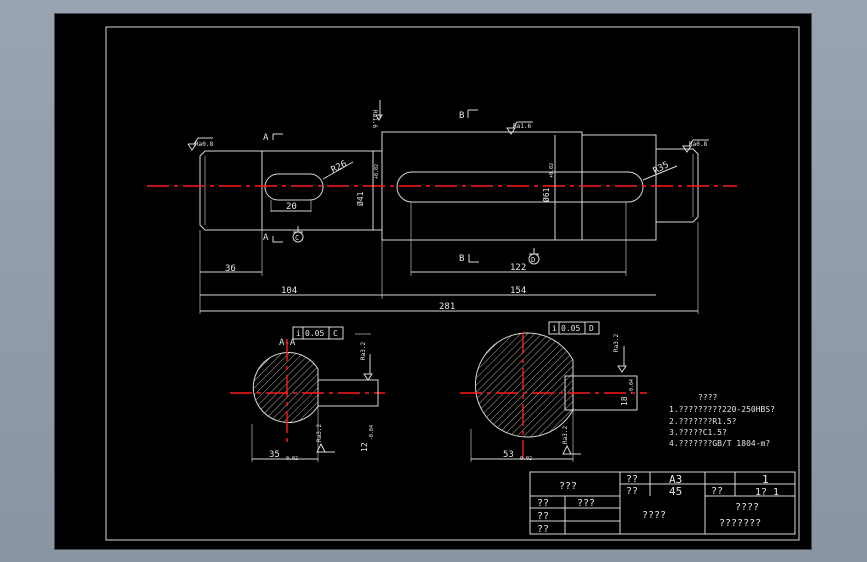 Image resolution: width=867 pixels, height=562 pixels. Describe the element at coordinates (675, 491) in the screenshot. I see `tb-r2c3: 45` at that location.